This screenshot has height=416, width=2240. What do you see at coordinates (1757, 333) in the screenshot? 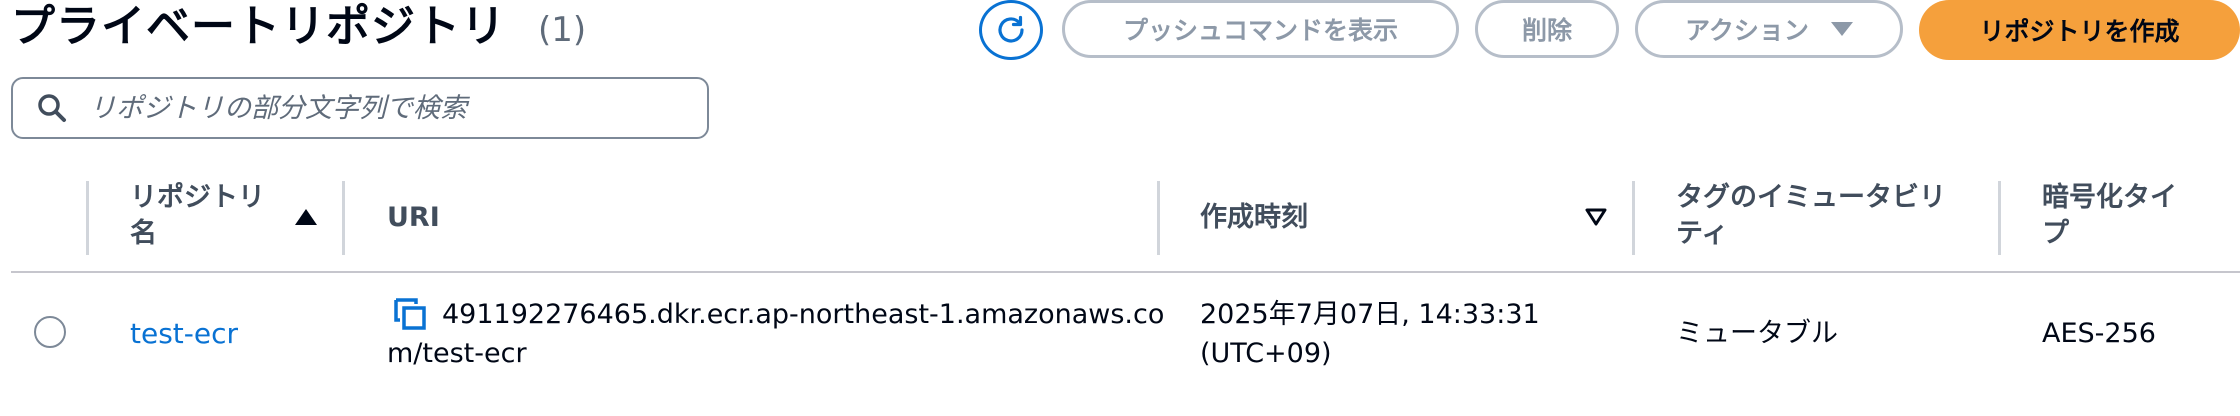
I see `tag-mutability-value: ミュータブル` at bounding box center [1757, 333].